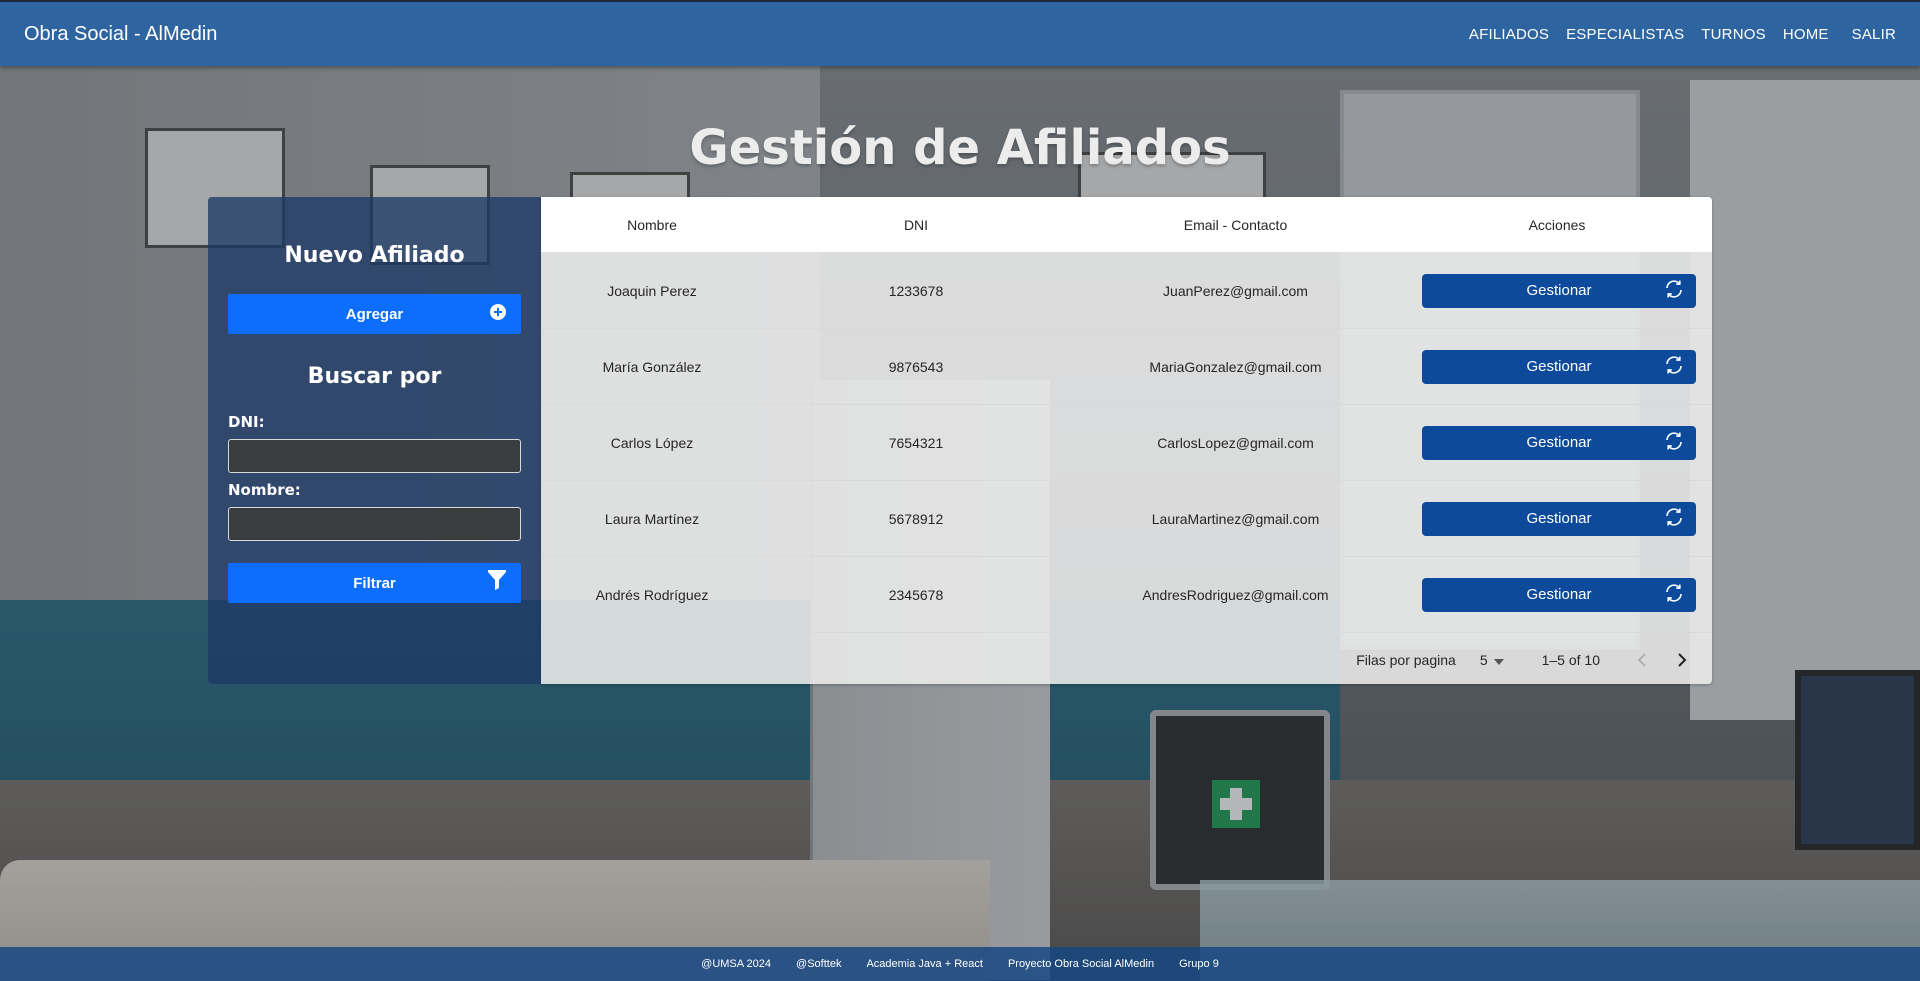 This screenshot has width=1920, height=981. I want to click on plus-circle-icon, so click(498, 314).